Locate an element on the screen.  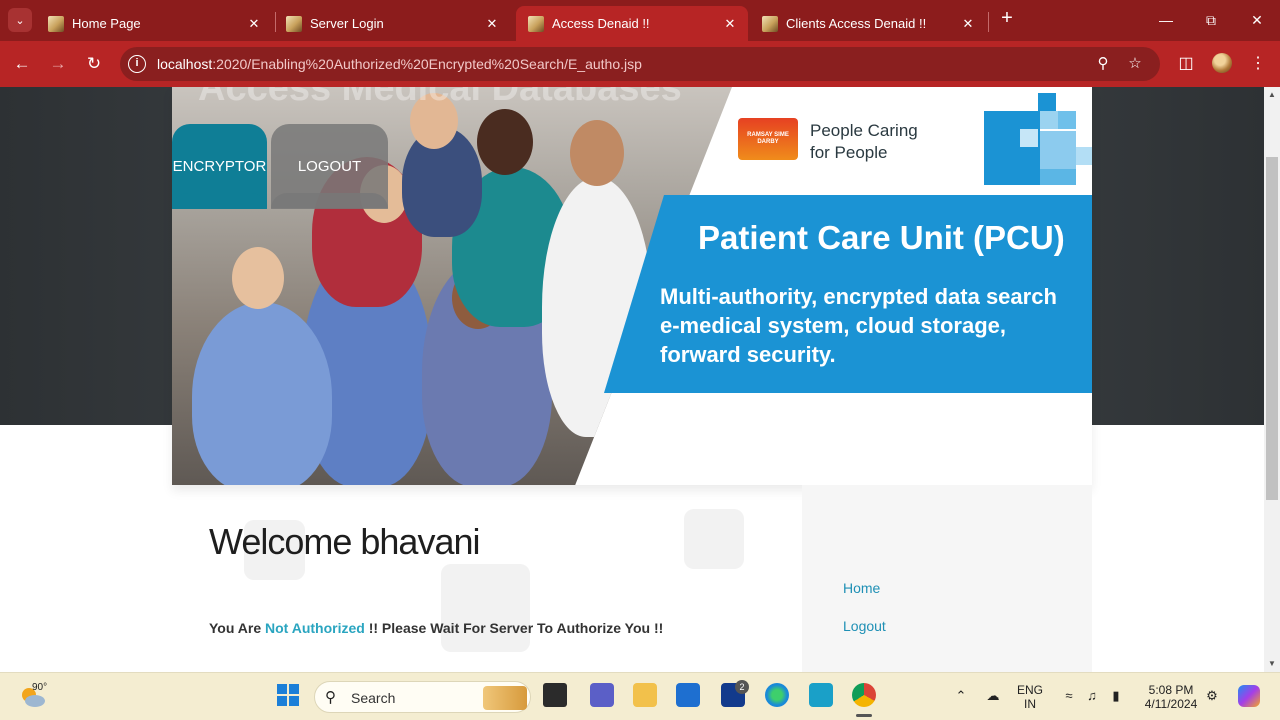
side-panel-icon: ◫ is located at coordinates (1186, 64).